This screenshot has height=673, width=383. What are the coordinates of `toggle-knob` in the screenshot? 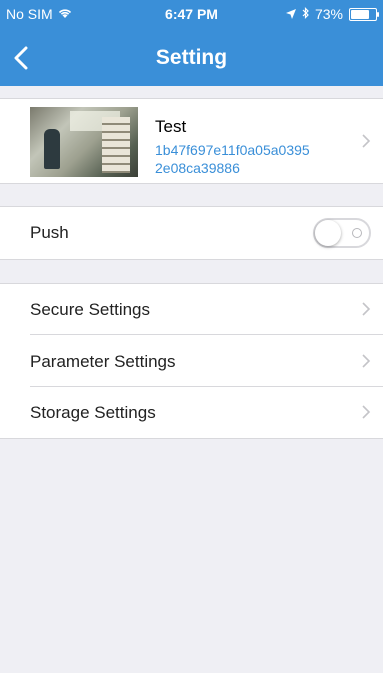 It's located at (328, 233).